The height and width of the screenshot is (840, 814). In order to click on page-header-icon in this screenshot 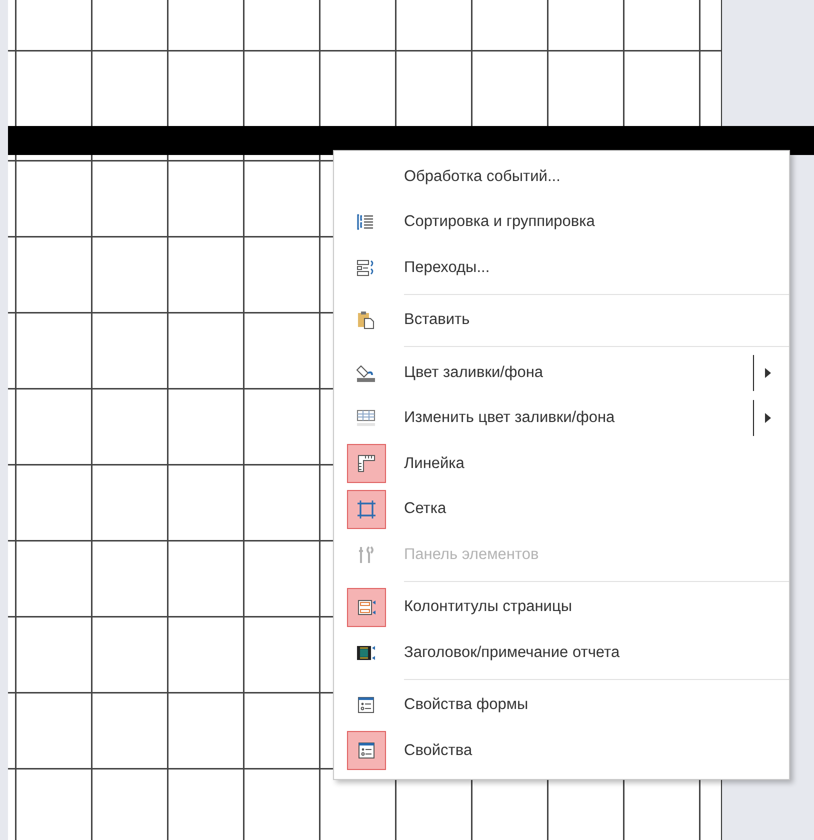, I will do `click(366, 607)`.